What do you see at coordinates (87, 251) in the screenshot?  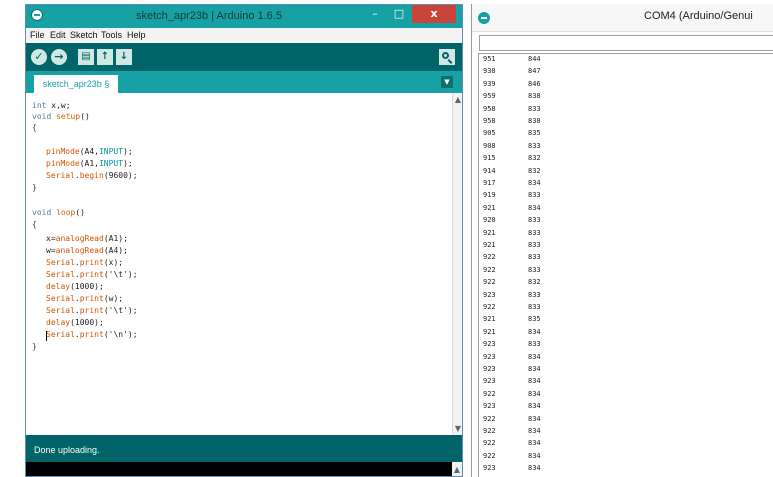 I see `code-line: w=analogRead(A4);` at bounding box center [87, 251].